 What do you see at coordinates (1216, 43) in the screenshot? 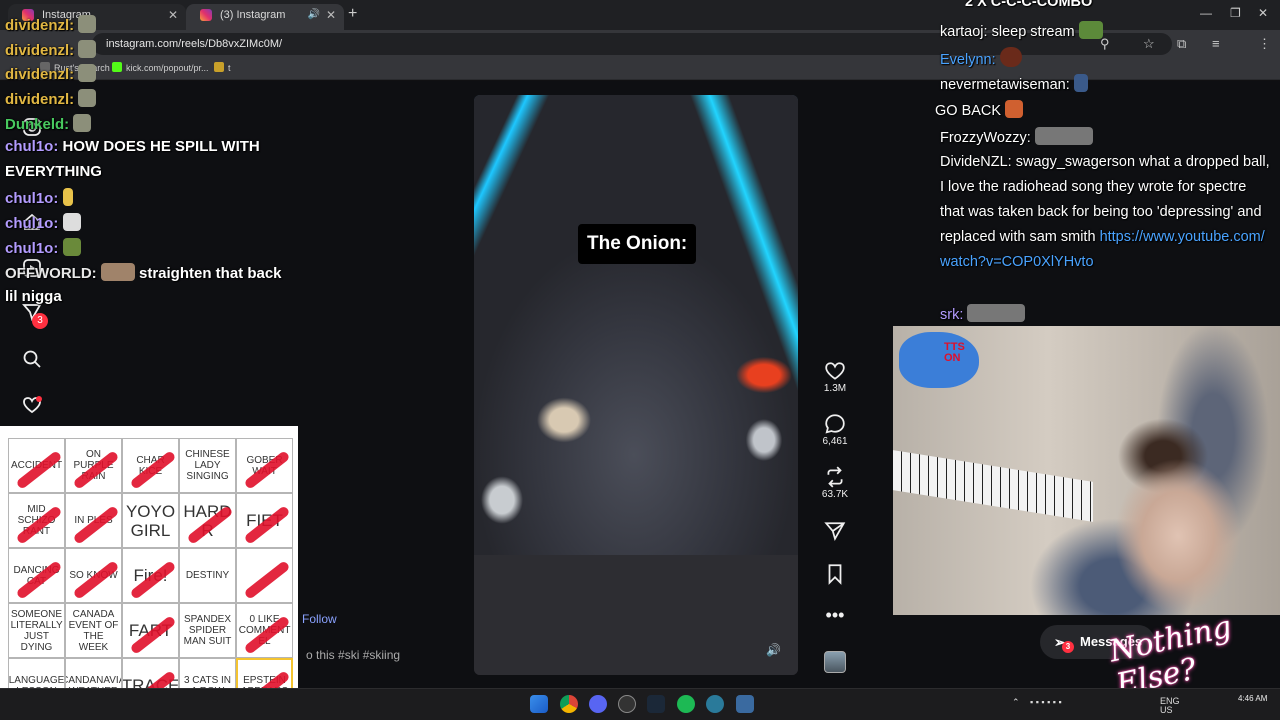
I see `media-icon: ≡` at bounding box center [1216, 43].